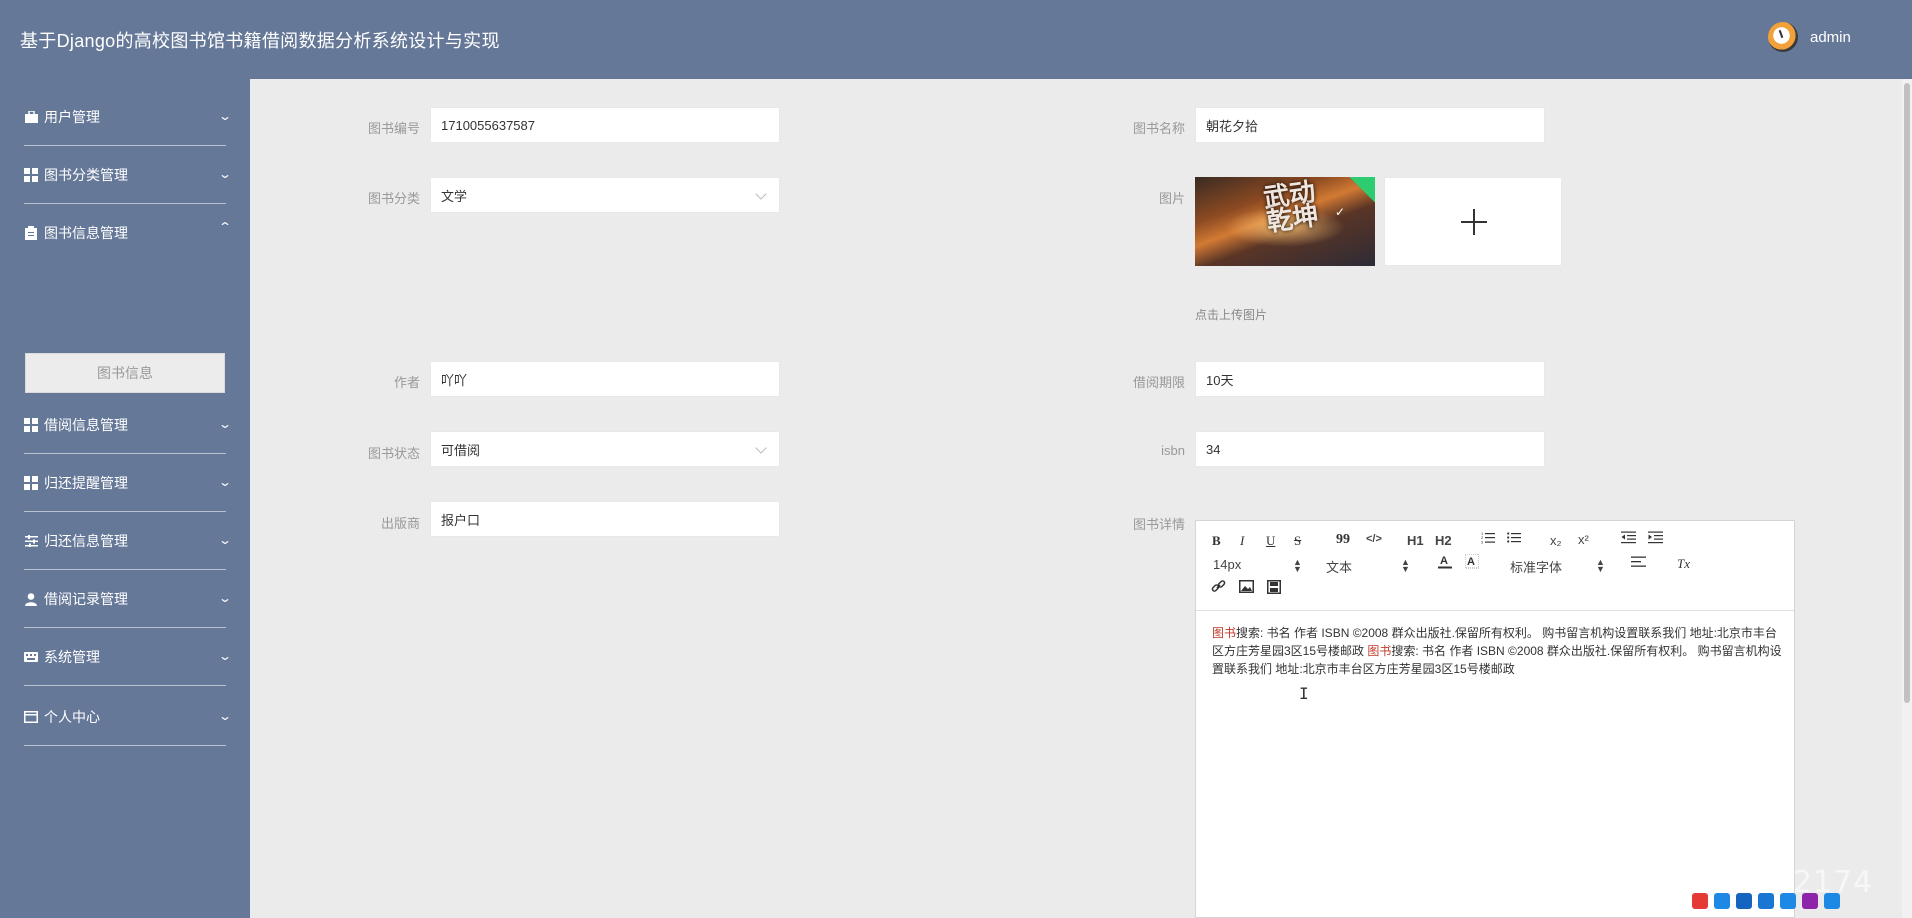 This screenshot has height=918, width=1912. Describe the element at coordinates (1158, 128) in the screenshot. I see `book-name-label: 图书名称` at that location.